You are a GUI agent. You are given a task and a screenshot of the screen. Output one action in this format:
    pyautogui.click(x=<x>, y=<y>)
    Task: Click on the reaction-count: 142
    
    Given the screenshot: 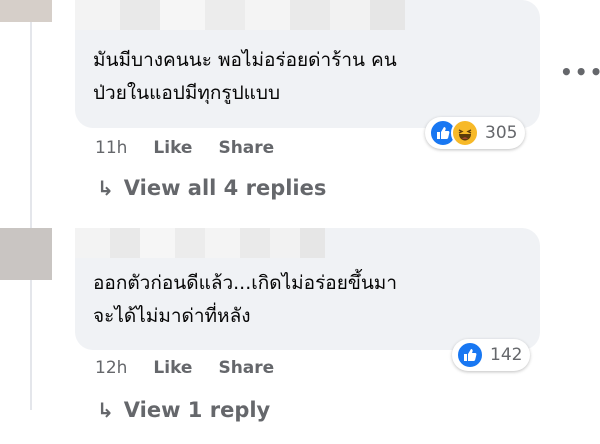 What is the action you would take?
    pyautogui.click(x=506, y=355)
    